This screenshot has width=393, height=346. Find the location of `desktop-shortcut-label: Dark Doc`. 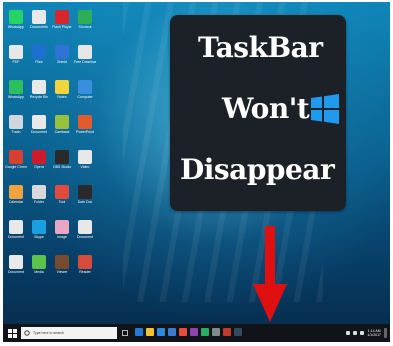

desktop-shortcut-label: Dark Doc is located at coordinates (85, 202).